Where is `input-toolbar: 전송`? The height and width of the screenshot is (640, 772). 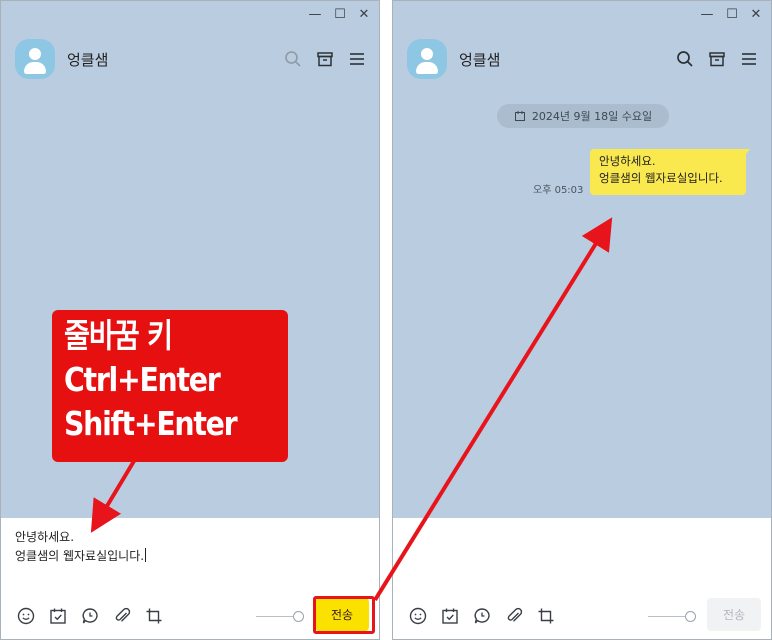 input-toolbar: 전송 is located at coordinates (582, 614).